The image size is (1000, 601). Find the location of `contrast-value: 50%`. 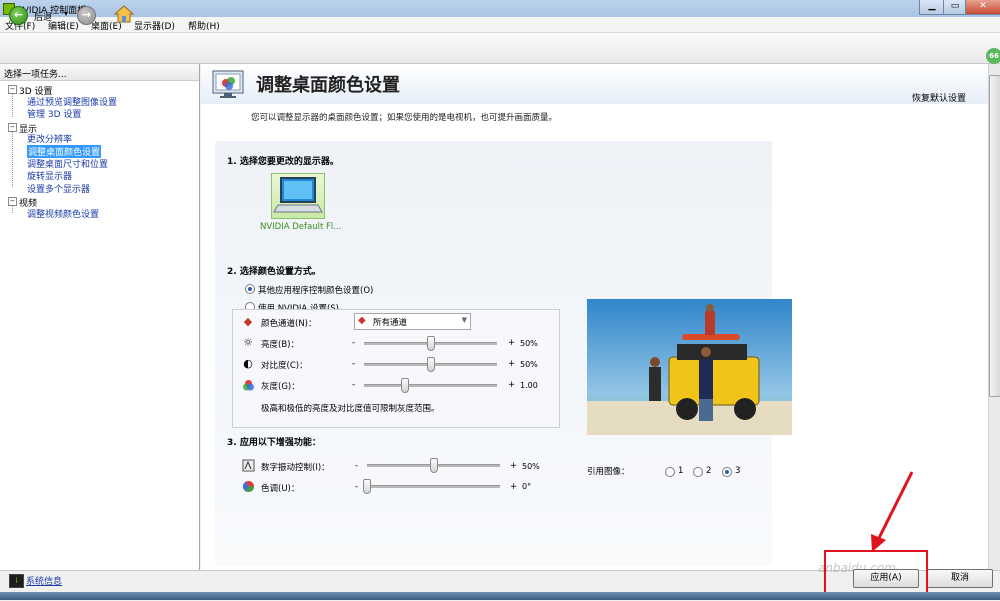

contrast-value: 50% is located at coordinates (529, 364).